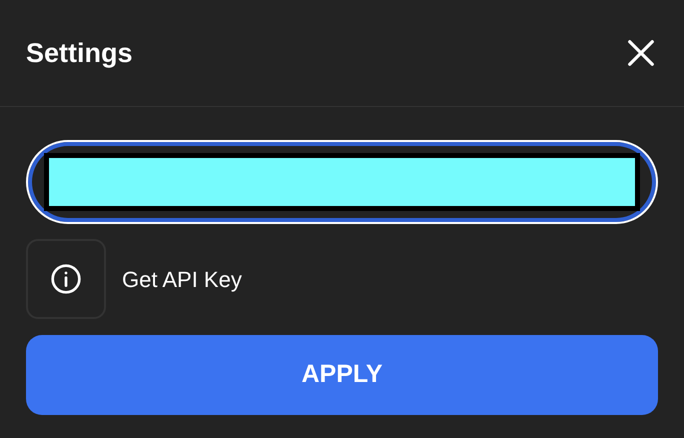 The width and height of the screenshot is (684, 438). What do you see at coordinates (79, 53) in the screenshot?
I see `dialog-title: Settings` at bounding box center [79, 53].